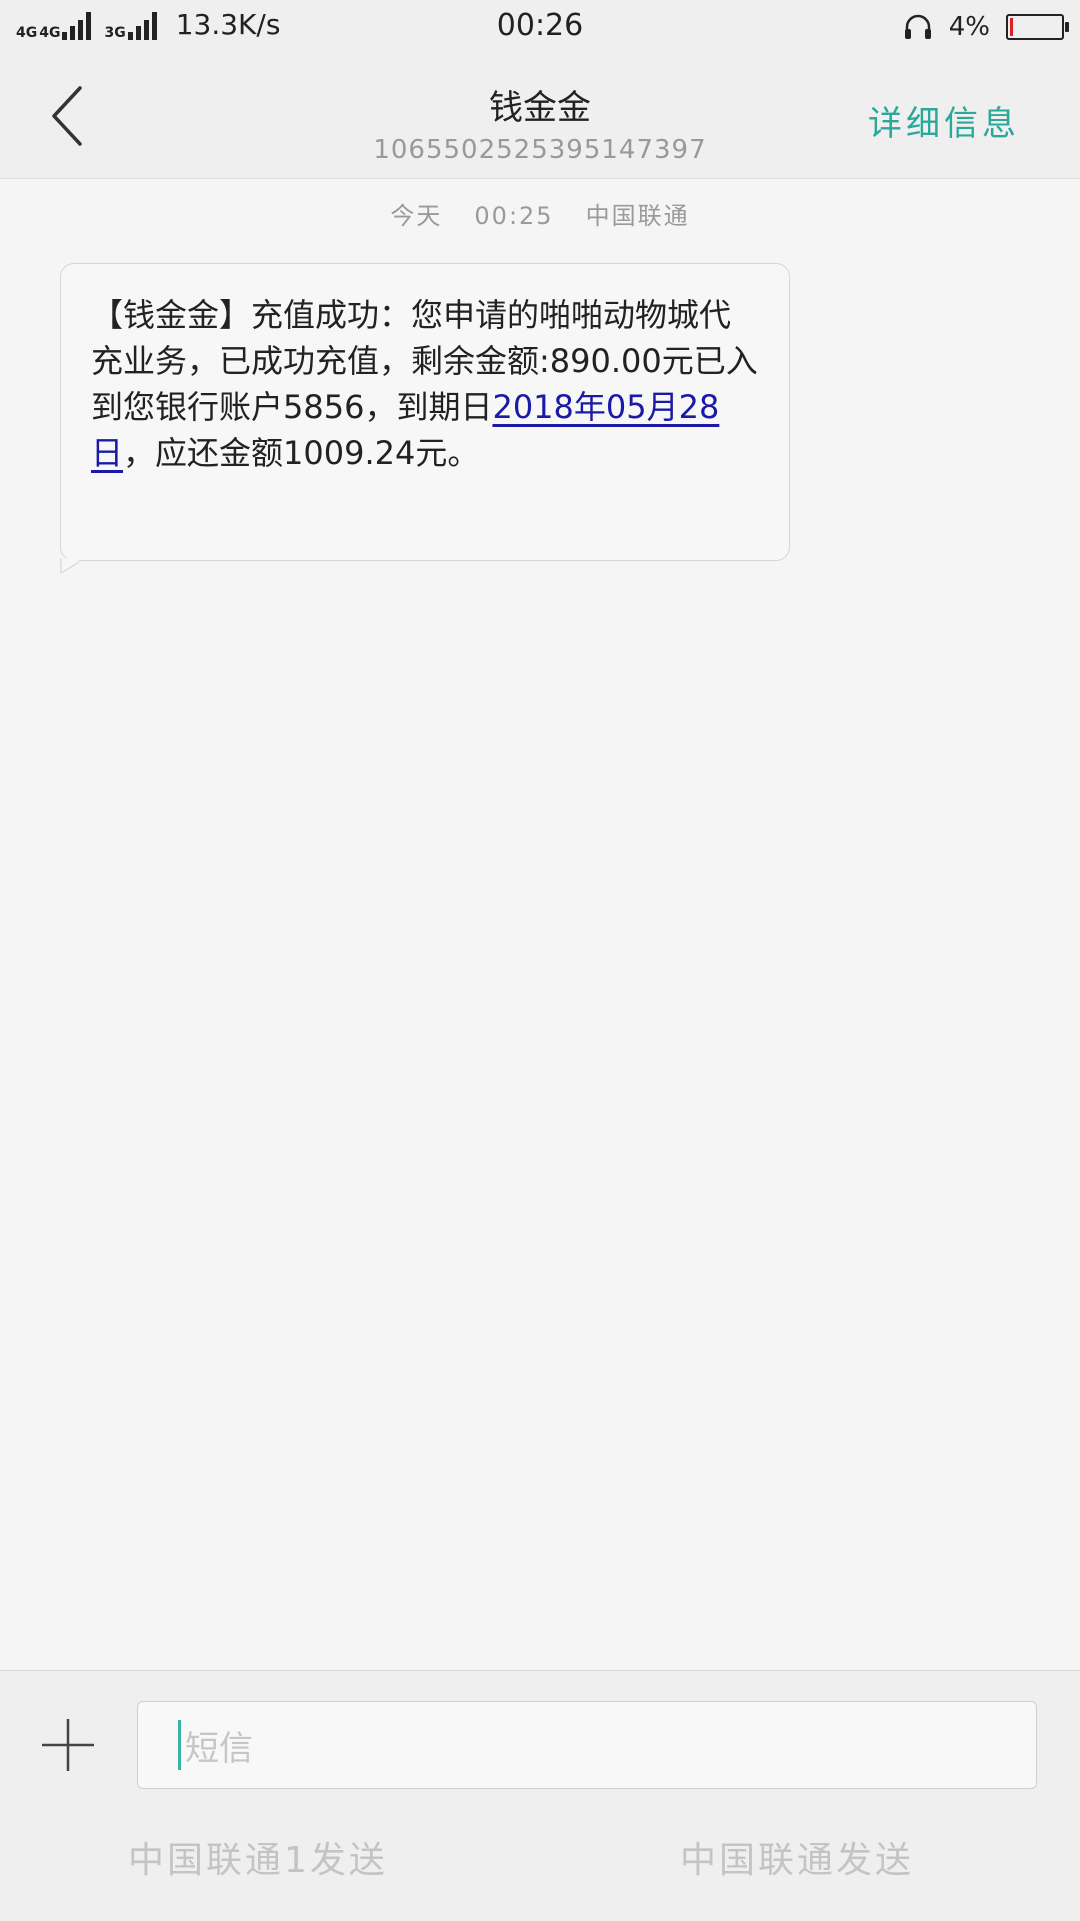  I want to click on plus-icon, so click(68, 1745).